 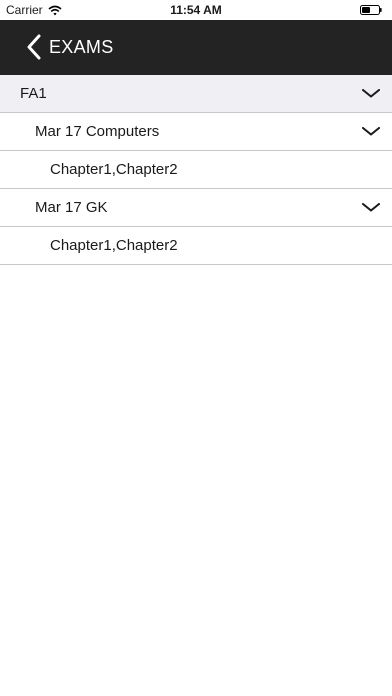 What do you see at coordinates (97, 131) in the screenshot?
I see `exam-label: Mar 17 Computers` at bounding box center [97, 131].